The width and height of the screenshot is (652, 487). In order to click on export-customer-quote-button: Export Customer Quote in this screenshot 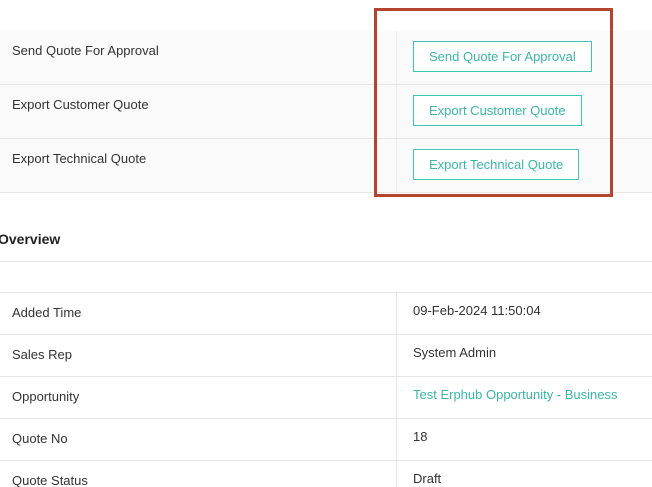, I will do `click(497, 110)`.